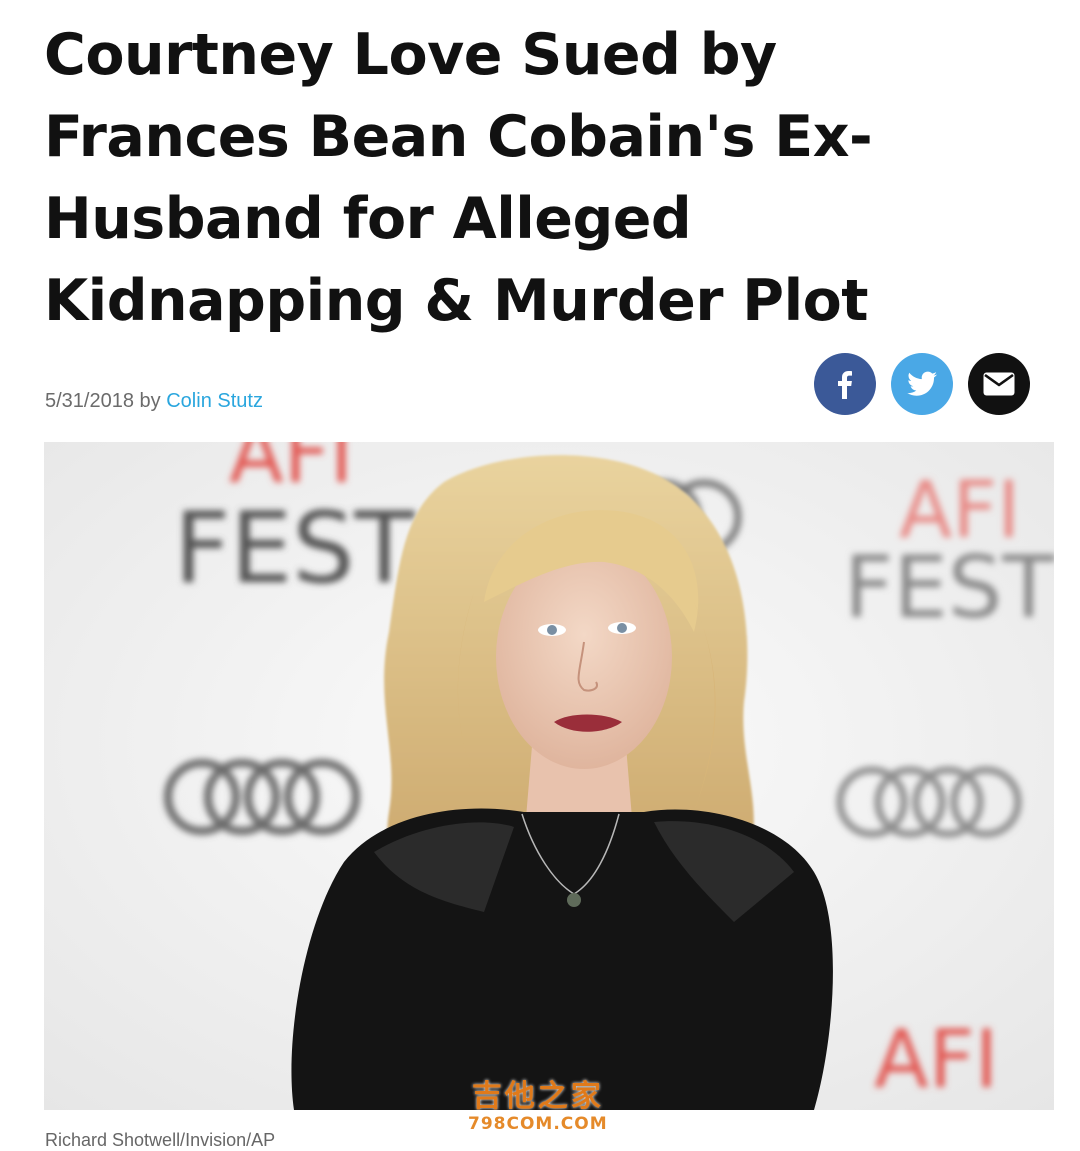 This screenshot has width=1080, height=1151. Describe the element at coordinates (160, 1140) in the screenshot. I see `photo-credit: Richard Shotwell/Invision/AP` at that location.